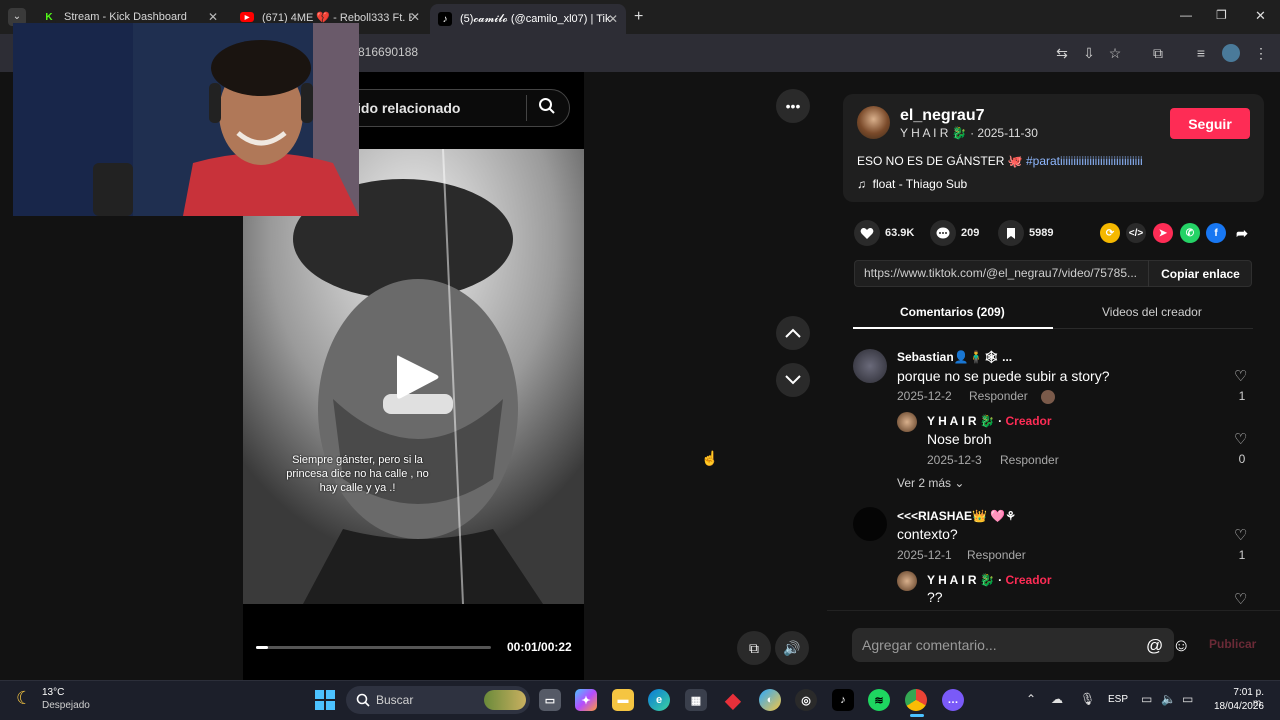 The image size is (1280, 720). Describe the element at coordinates (1152, 312) in the screenshot. I see `tab-creator-videos: Videos del creador` at that location.